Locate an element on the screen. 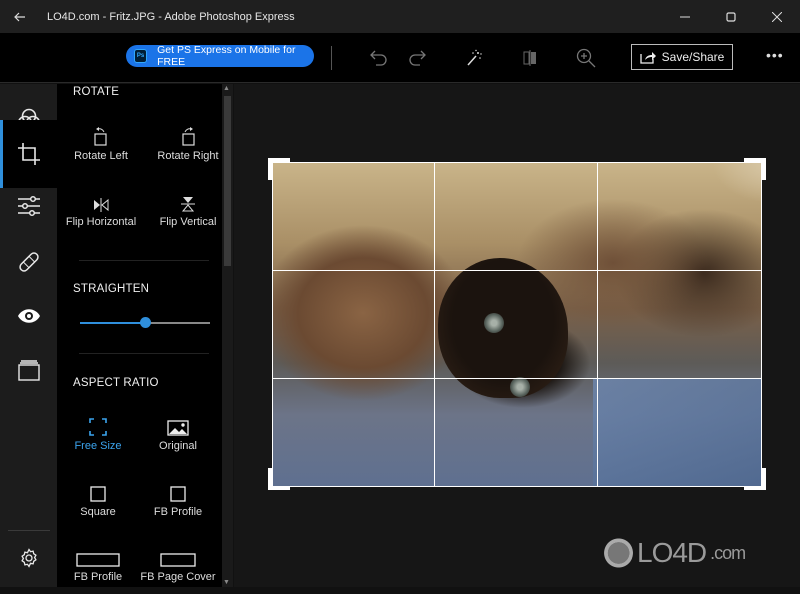 This screenshot has width=800, height=594. rotate-right-button: Rotate Right is located at coordinates (184, 143).